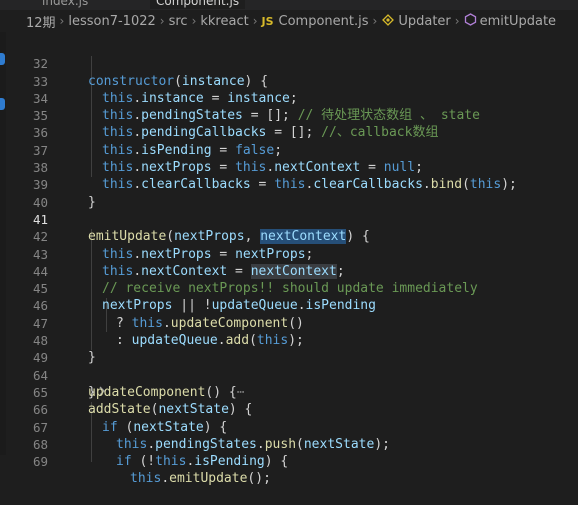 This screenshot has width=578, height=505. I want to click on code-line: 43 this.nextContext = nextContext;, so click(289, 253).